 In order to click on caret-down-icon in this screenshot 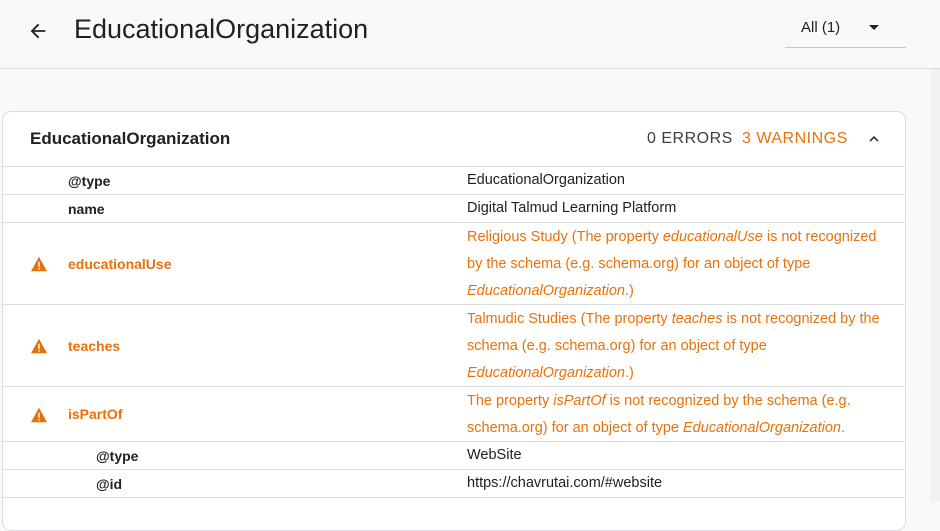, I will do `click(874, 27)`.